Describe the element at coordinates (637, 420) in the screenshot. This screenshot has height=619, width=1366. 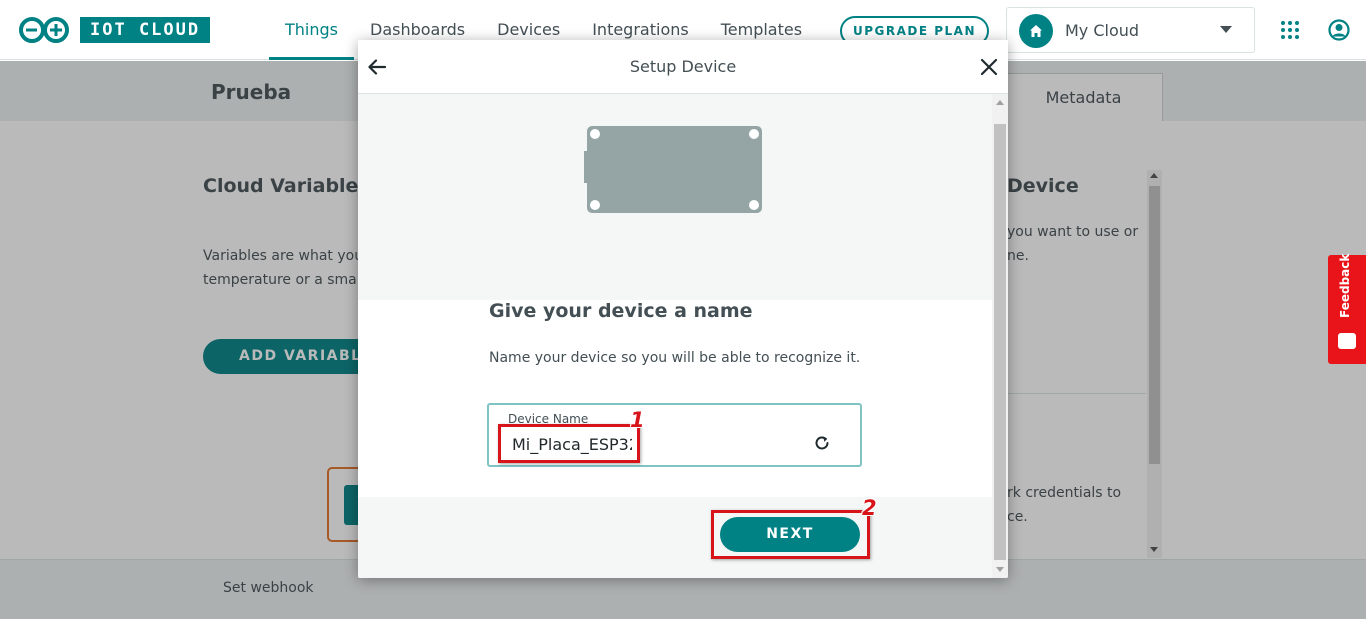
I see `annotation-number-1: 1` at that location.